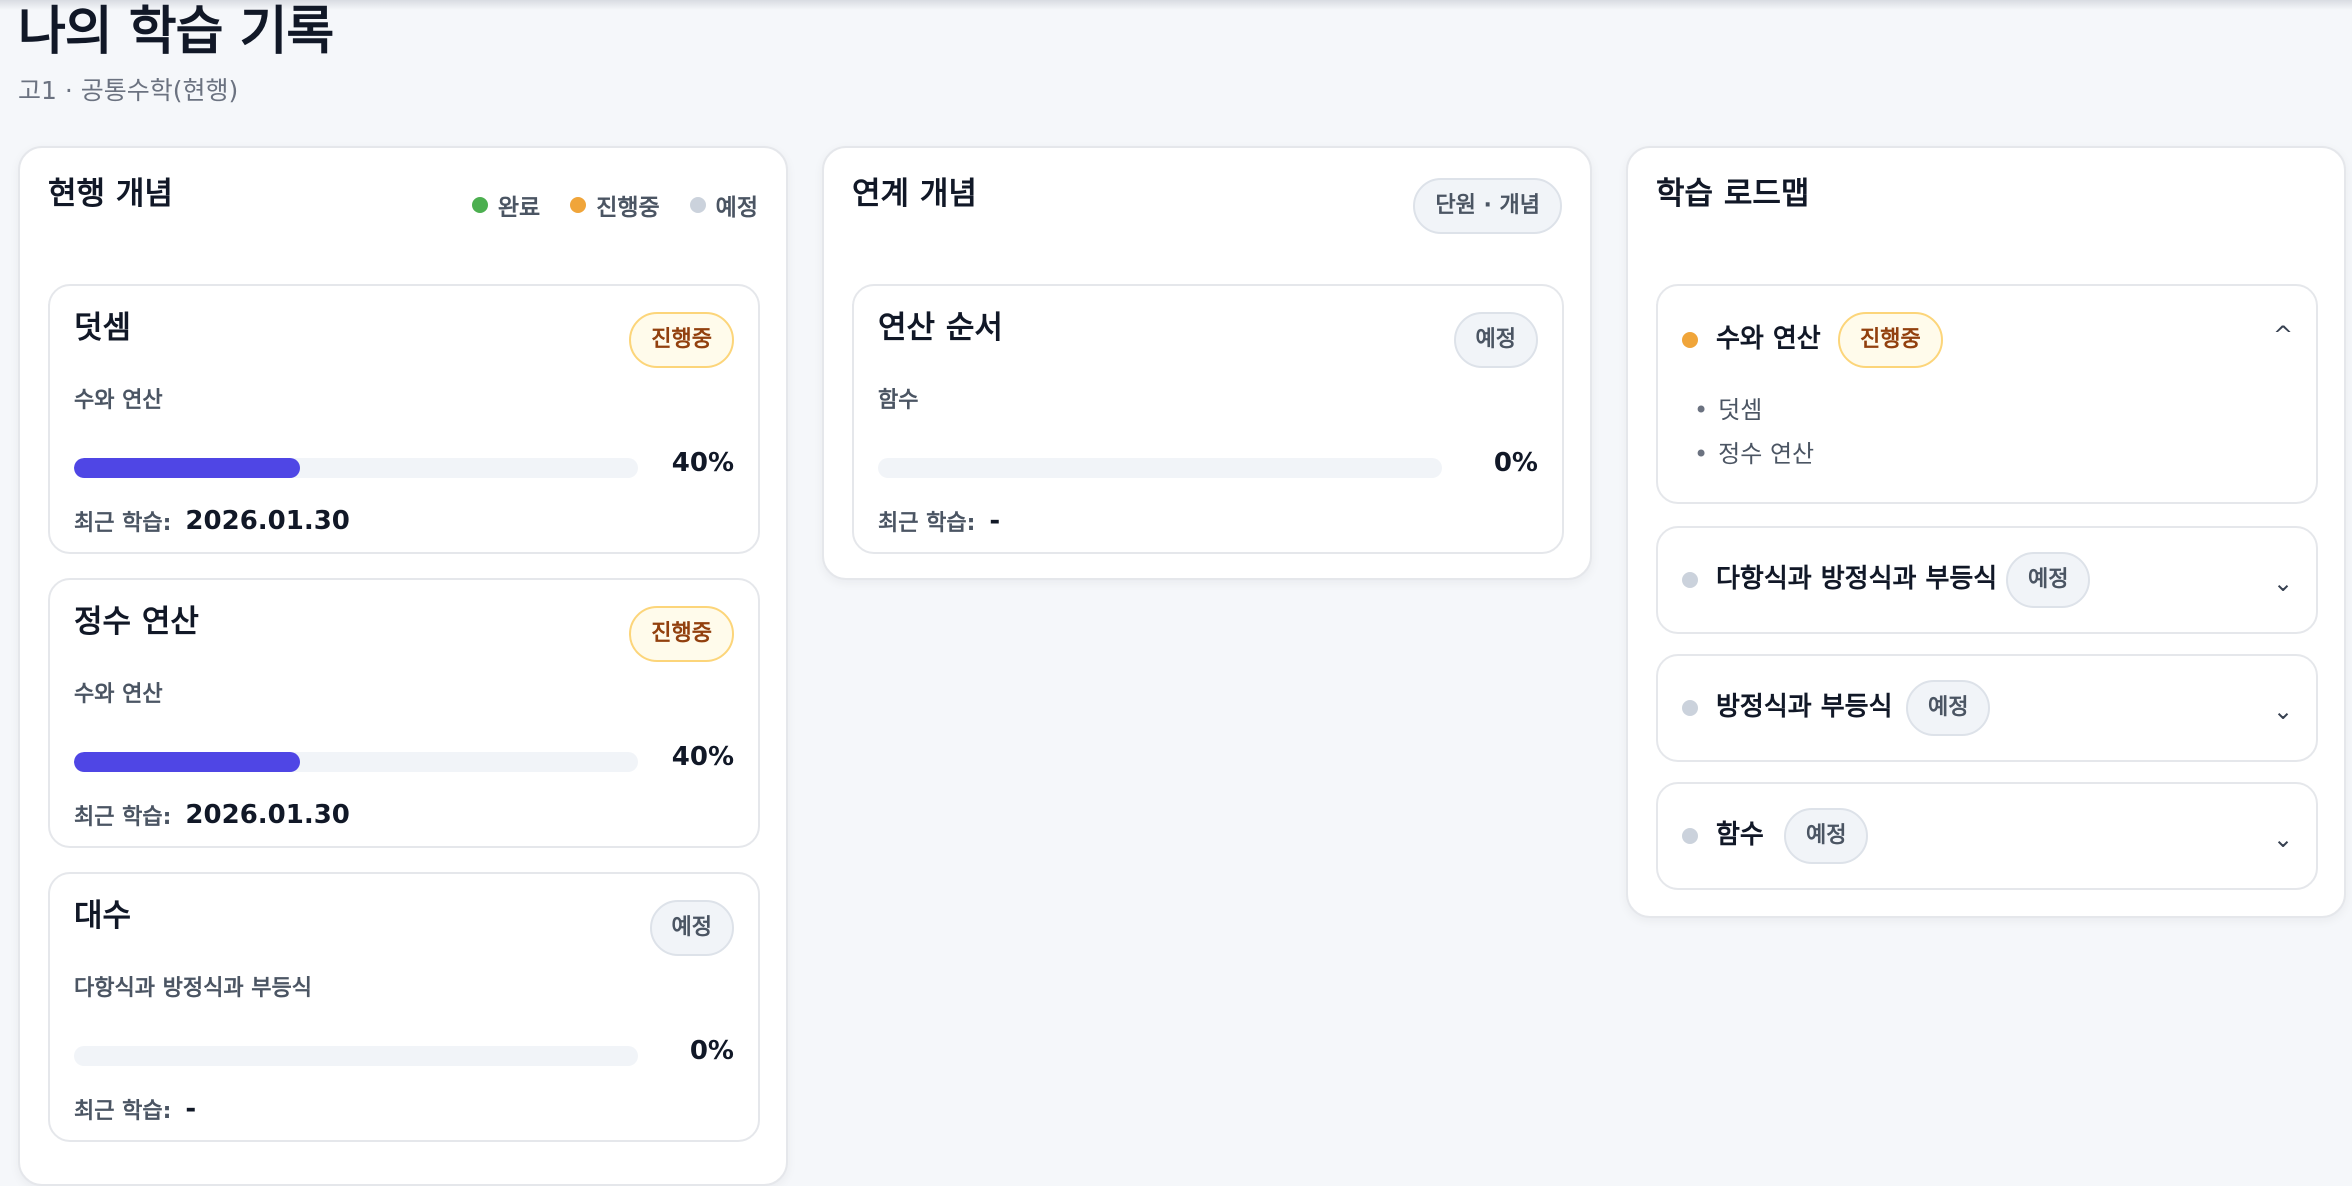 This screenshot has height=1186, width=2352. I want to click on concept-unit: 다항식과 방정식과 부등식, so click(193, 988).